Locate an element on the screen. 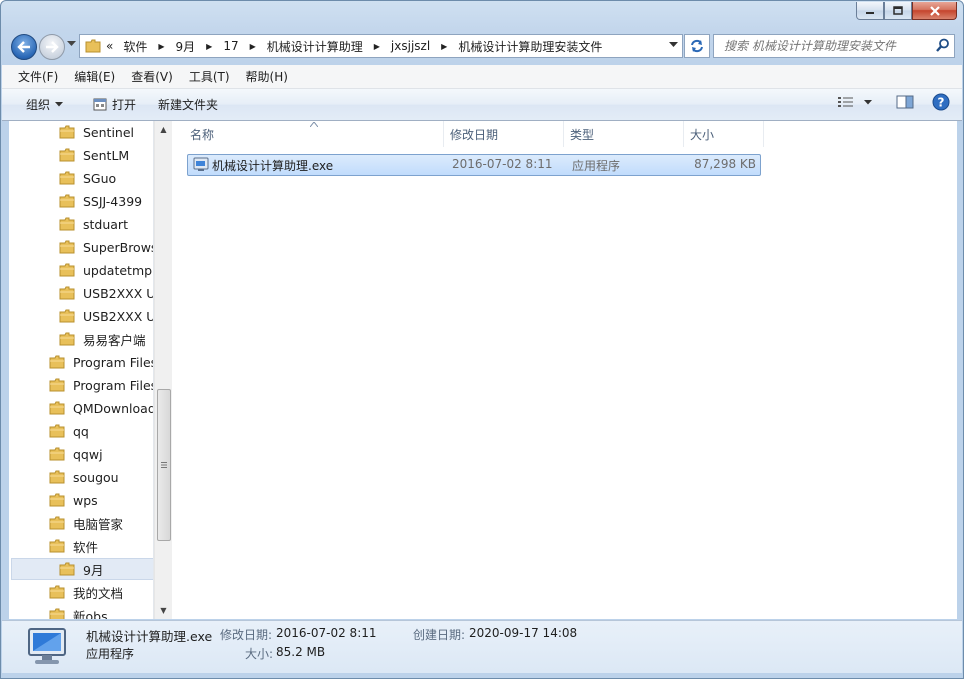 This screenshot has height=679, width=964. refresh-button is located at coordinates (697, 46).